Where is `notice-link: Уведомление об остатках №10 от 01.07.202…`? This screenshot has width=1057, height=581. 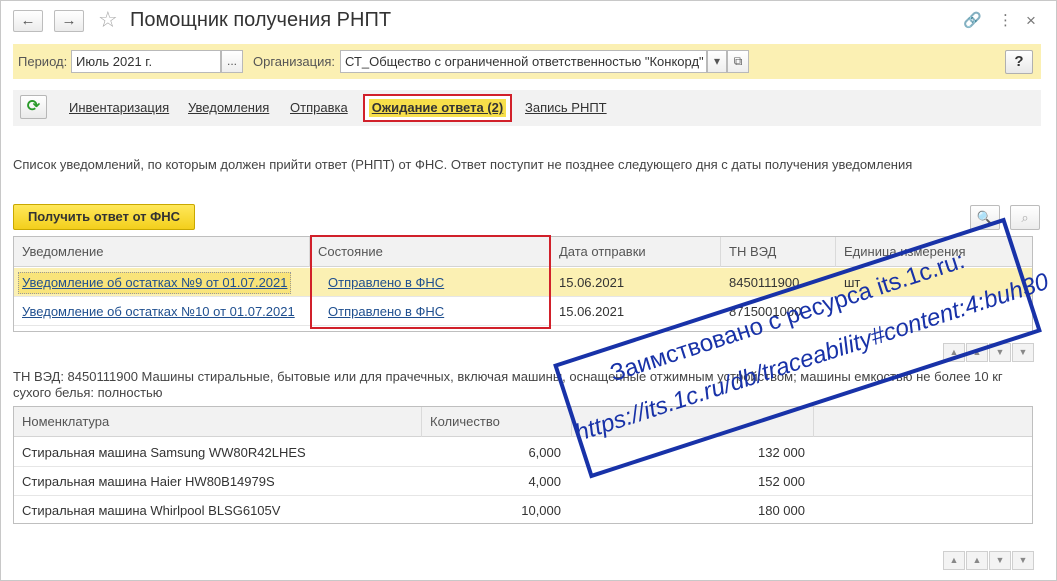 notice-link: Уведомление об остатках №10 от 01.07.202… is located at coordinates (158, 311).